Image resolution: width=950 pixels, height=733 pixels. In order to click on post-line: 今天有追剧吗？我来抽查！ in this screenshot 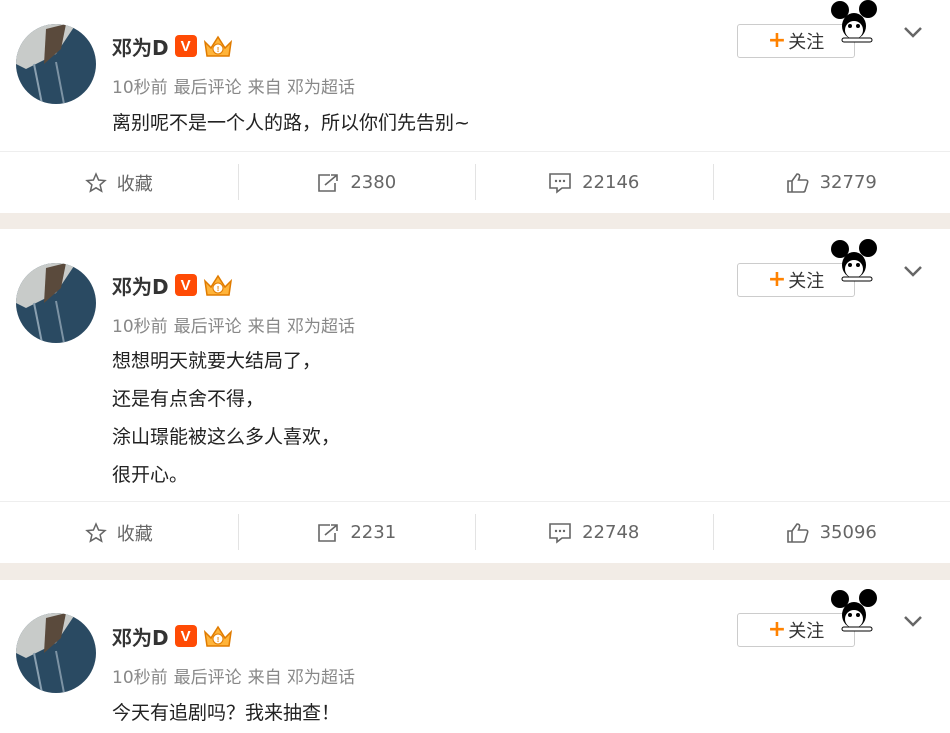, I will do `click(226, 713)`.